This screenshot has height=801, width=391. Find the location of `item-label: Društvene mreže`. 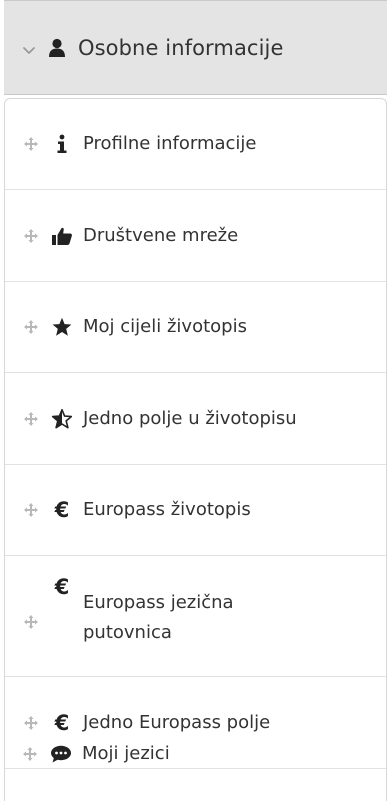

item-label: Društvene mreže is located at coordinates (161, 235).